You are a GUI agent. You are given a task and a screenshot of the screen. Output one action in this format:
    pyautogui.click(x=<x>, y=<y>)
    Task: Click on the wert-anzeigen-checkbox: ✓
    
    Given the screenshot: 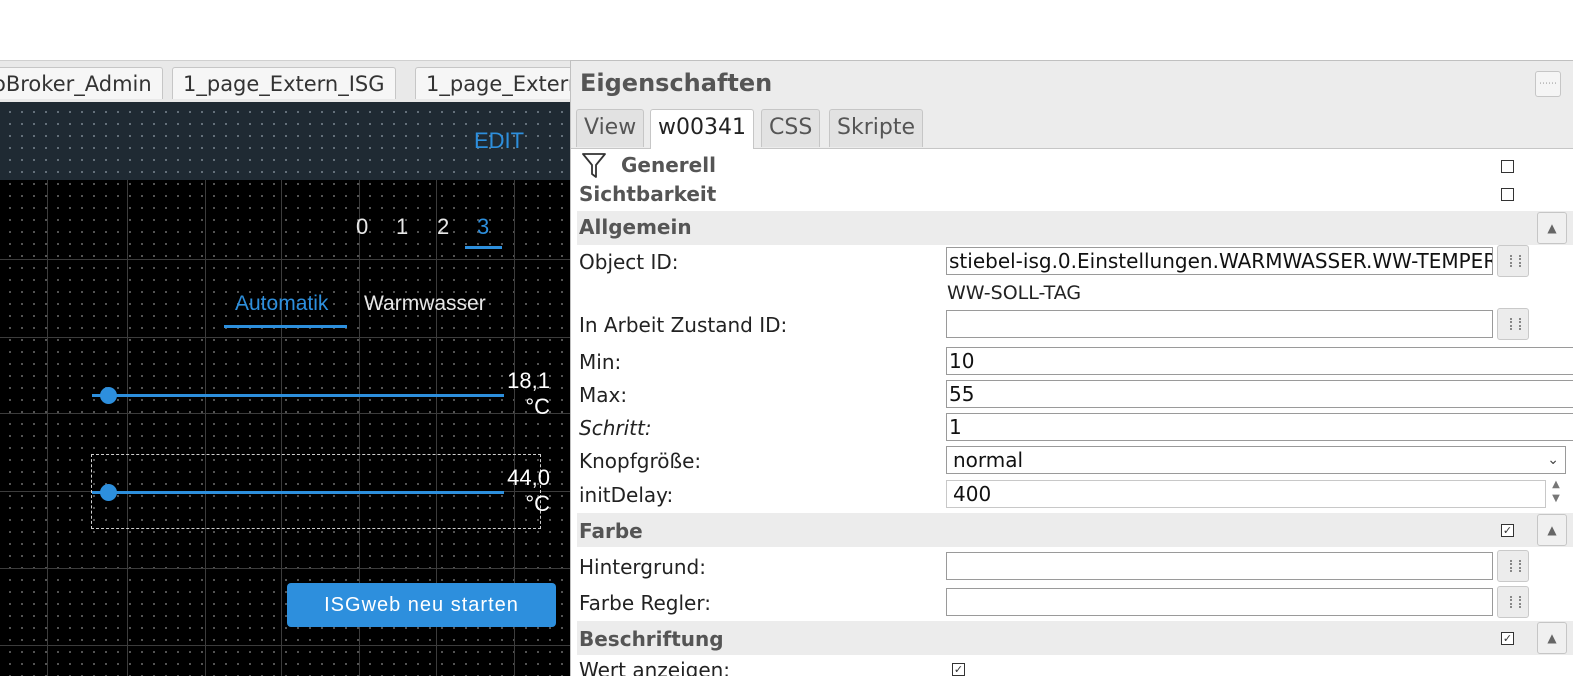 What is the action you would take?
    pyautogui.click(x=958, y=669)
    